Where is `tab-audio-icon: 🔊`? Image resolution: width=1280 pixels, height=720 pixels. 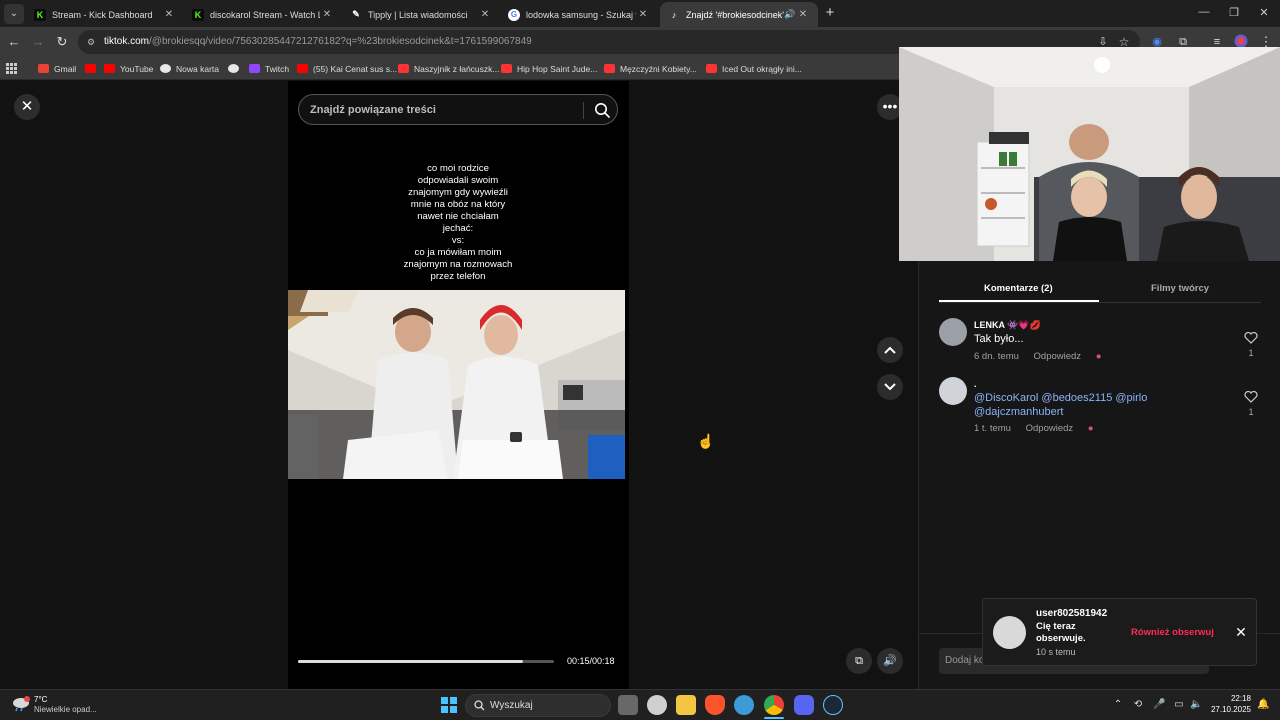
tab-audio-icon: 🔊 is located at coordinates (790, 14).